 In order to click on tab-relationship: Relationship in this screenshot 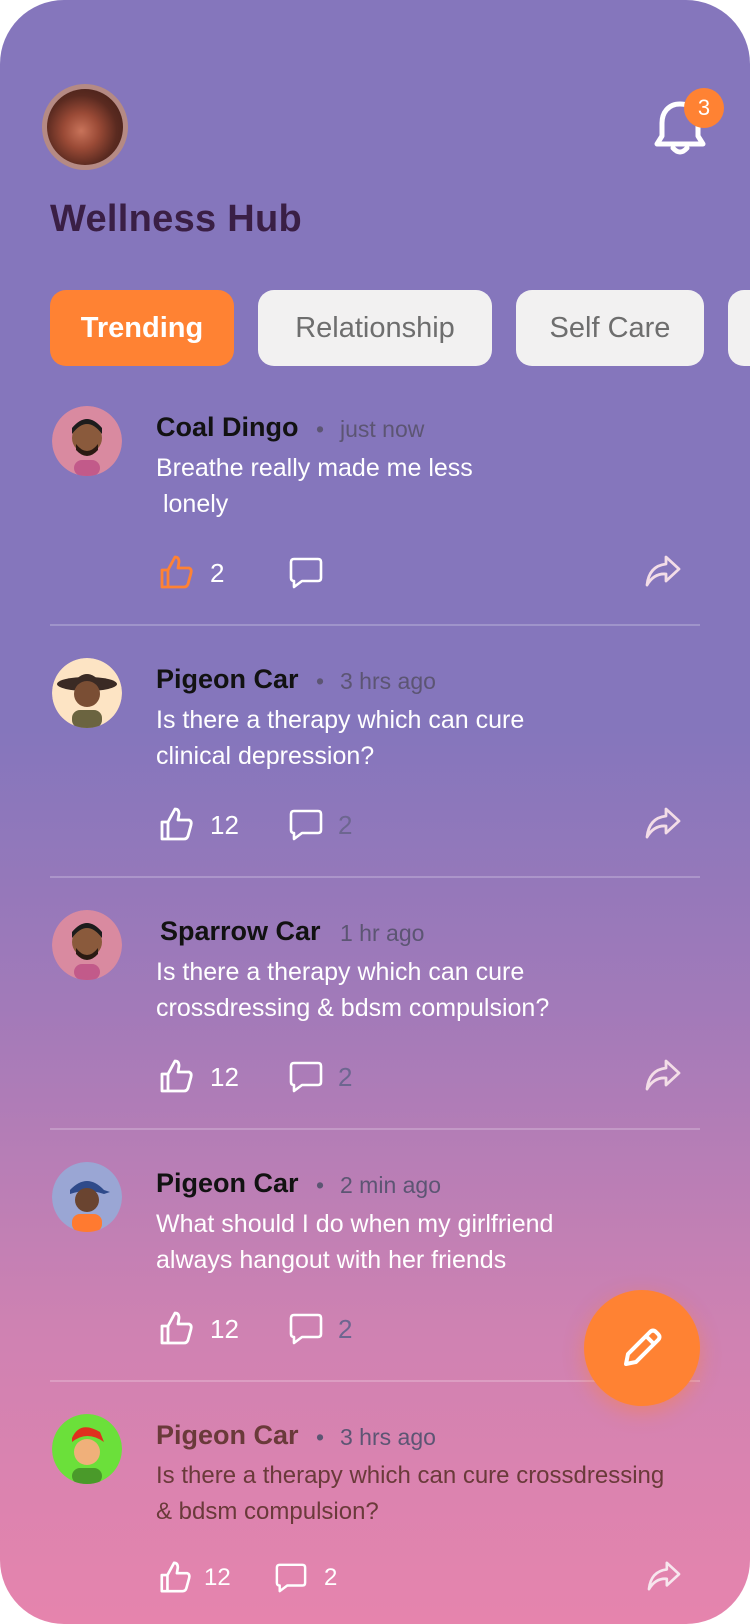, I will do `click(375, 328)`.